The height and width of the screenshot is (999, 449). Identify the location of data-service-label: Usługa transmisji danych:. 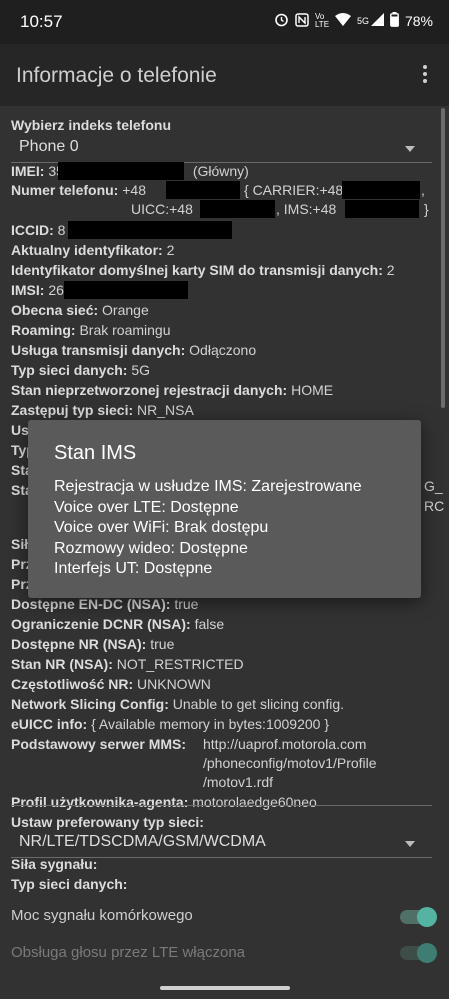
(98, 350).